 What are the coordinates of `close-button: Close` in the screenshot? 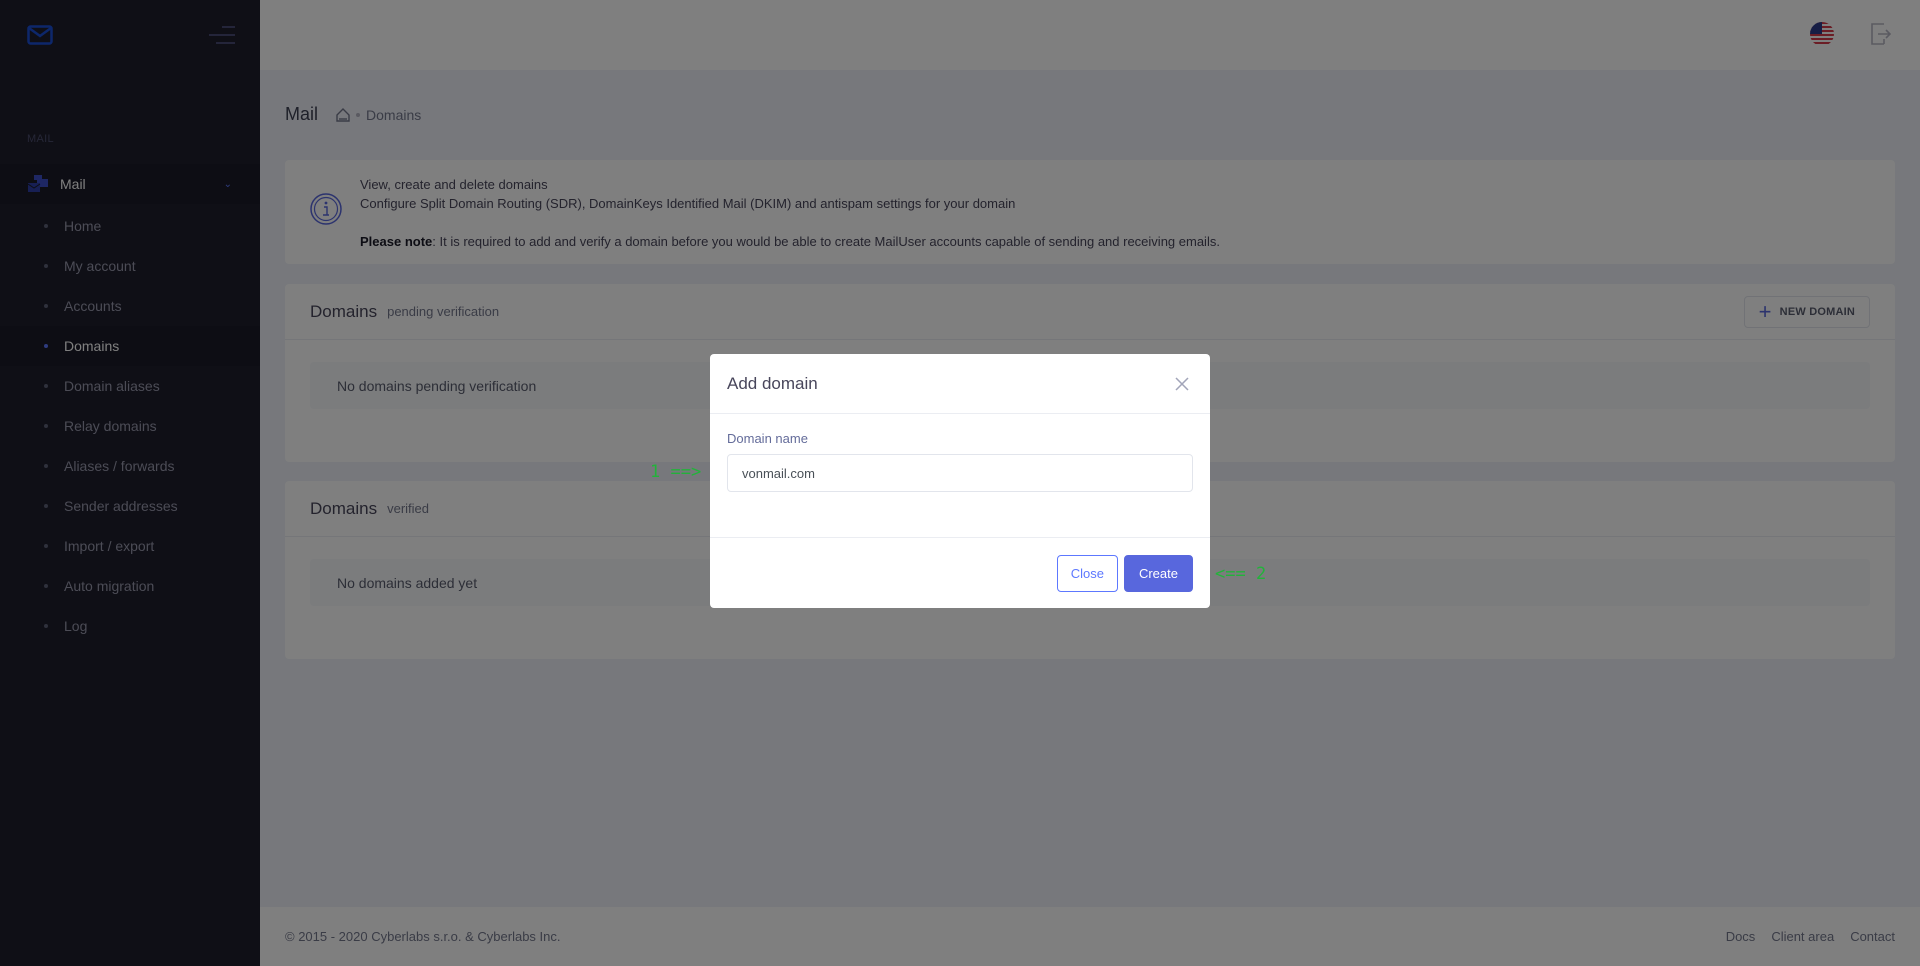 It's located at (1087, 573).